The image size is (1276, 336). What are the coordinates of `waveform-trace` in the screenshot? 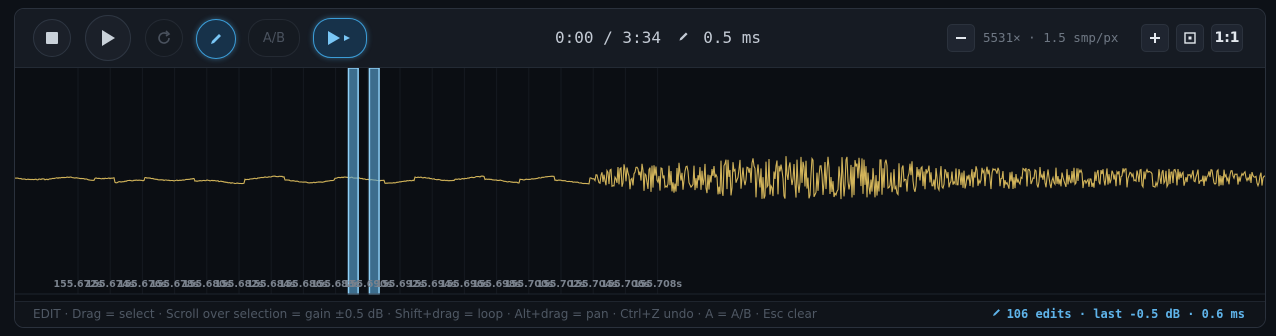 It's located at (640, 178).